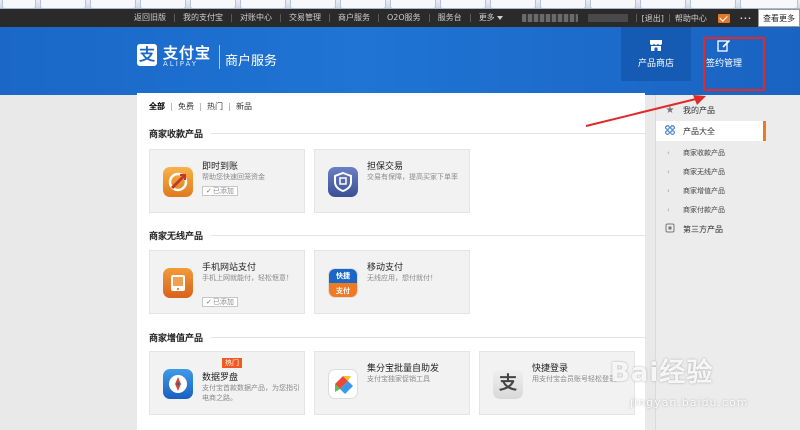 The height and width of the screenshot is (430, 800). I want to click on filter-bar: 全部 免费 热门 新品, so click(203, 106).